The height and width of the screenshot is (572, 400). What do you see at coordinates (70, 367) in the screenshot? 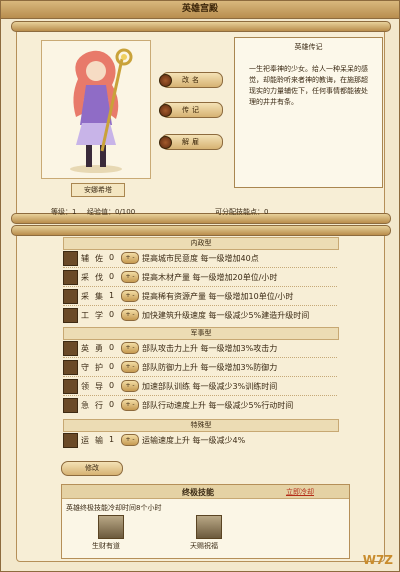
I see `guard-skill-icon` at bounding box center [70, 367].